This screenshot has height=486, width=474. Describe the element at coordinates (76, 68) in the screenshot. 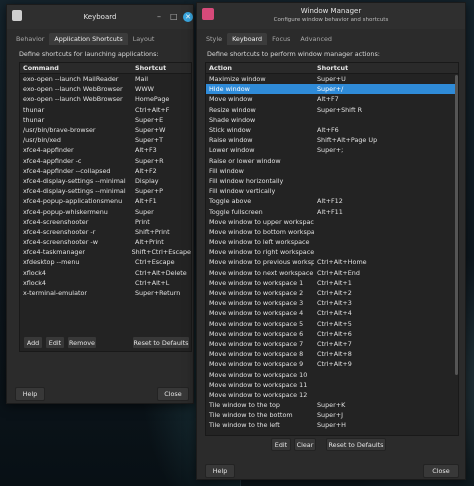

I see `column-header-command: Command` at that location.